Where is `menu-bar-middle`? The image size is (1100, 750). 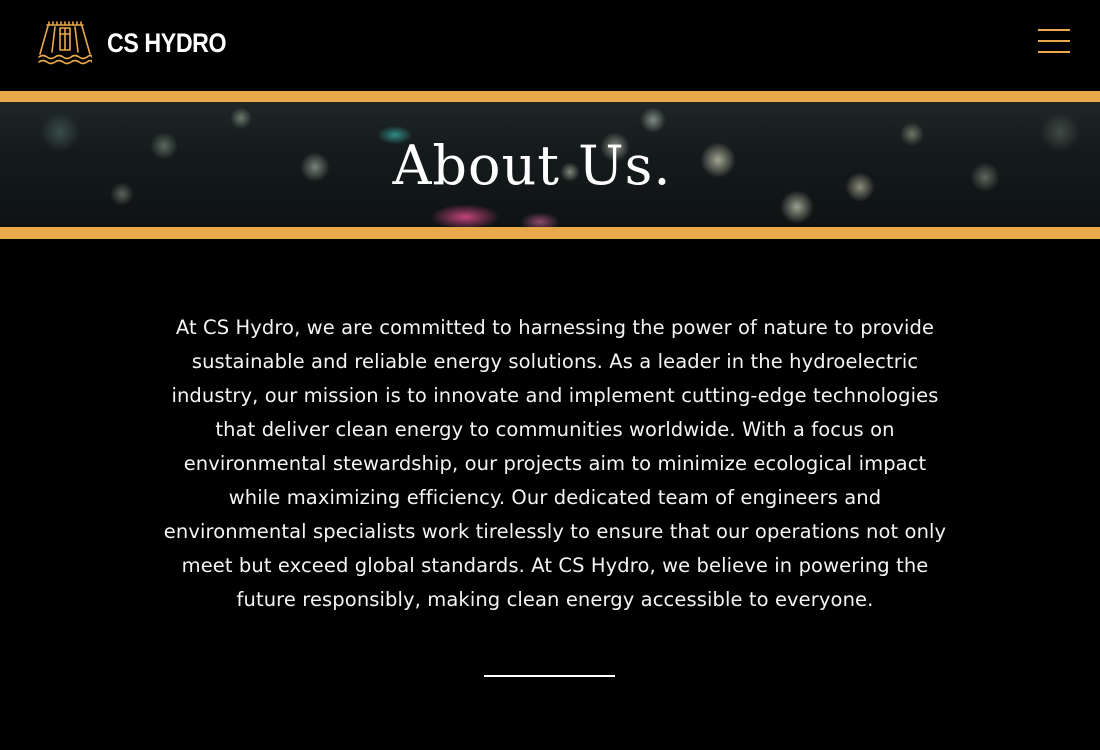
menu-bar-middle is located at coordinates (1054, 41).